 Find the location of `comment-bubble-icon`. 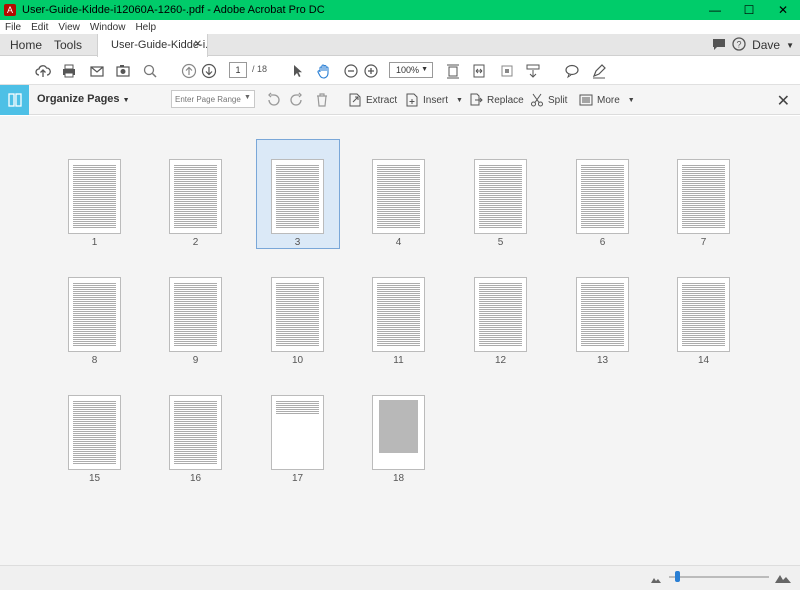

comment-bubble-icon is located at coordinates (719, 45).